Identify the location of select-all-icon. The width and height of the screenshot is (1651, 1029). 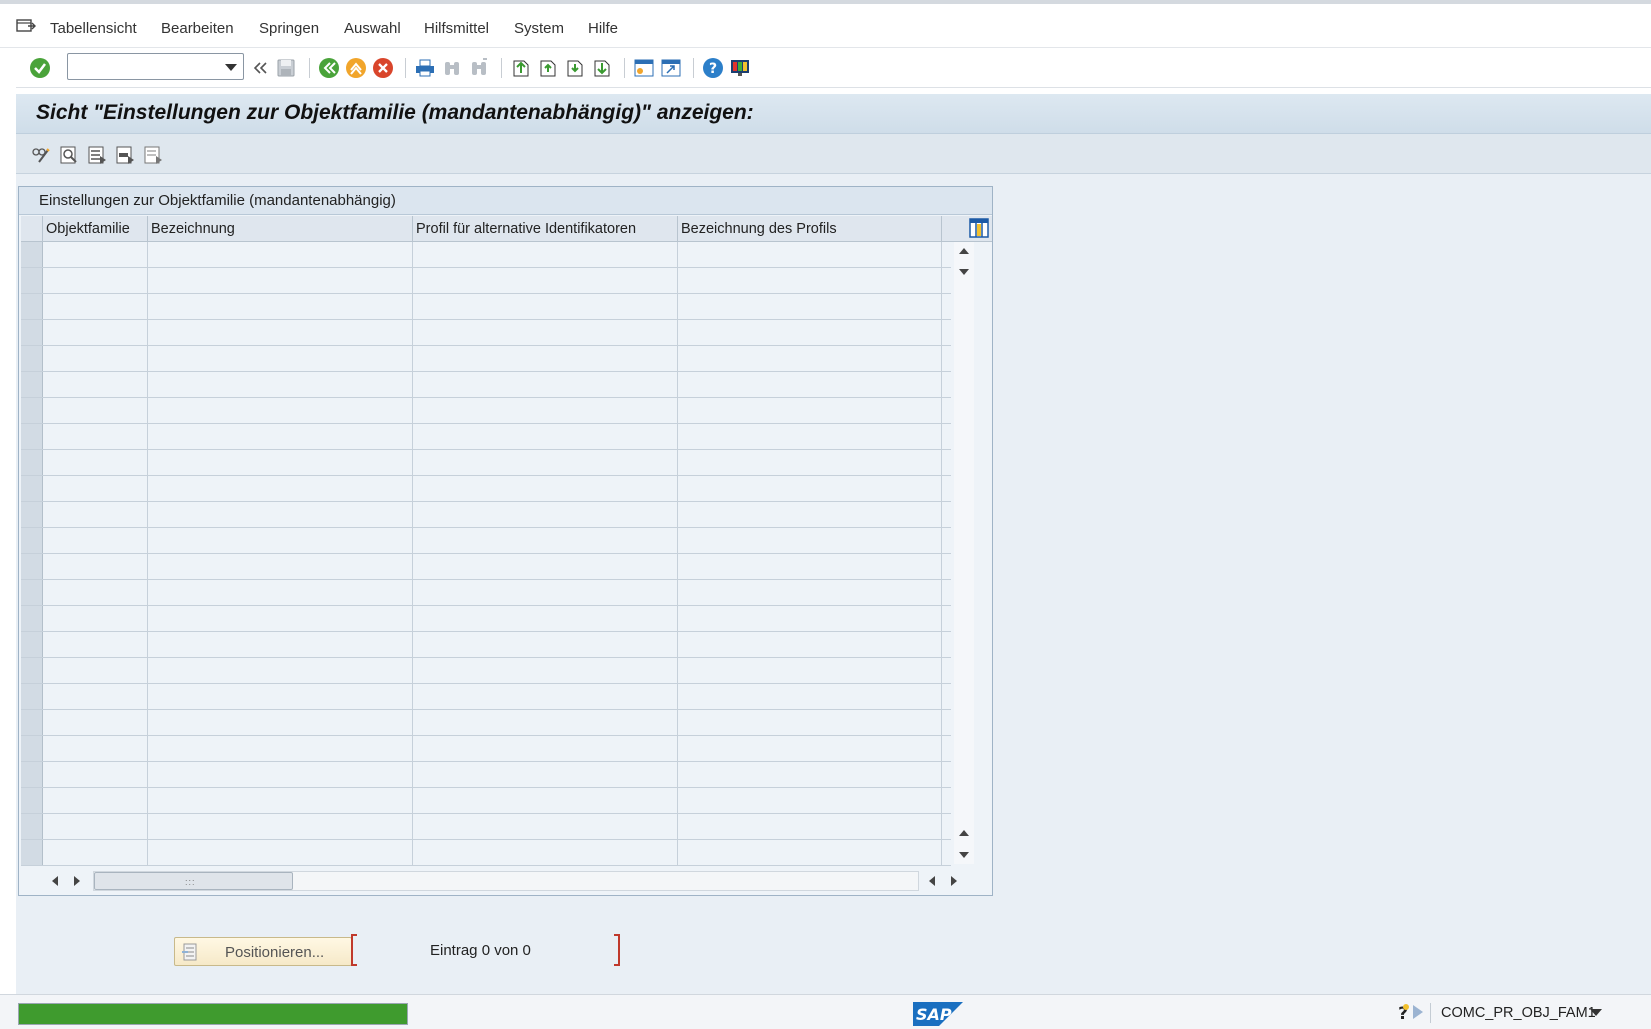
(97, 155).